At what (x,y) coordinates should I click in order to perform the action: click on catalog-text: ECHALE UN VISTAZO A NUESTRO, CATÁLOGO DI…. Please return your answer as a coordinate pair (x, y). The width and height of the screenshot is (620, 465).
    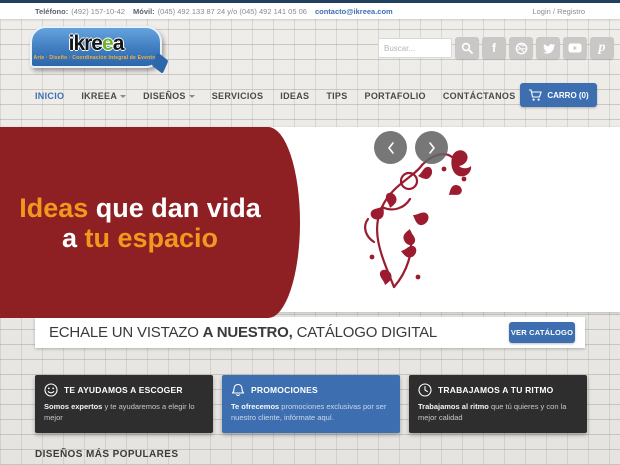
    Looking at the image, I should click on (243, 332).